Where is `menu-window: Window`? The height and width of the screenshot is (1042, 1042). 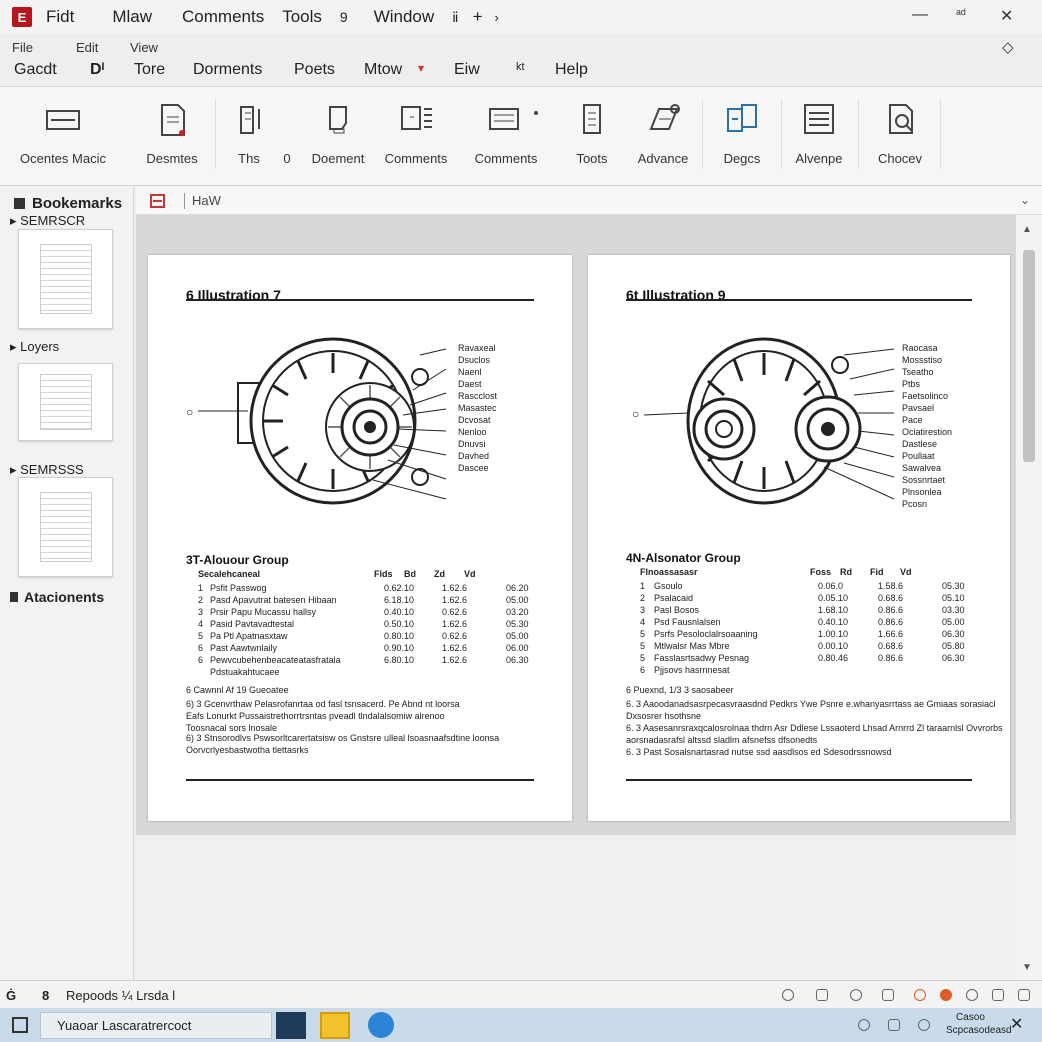 menu-window: Window is located at coordinates (404, 17).